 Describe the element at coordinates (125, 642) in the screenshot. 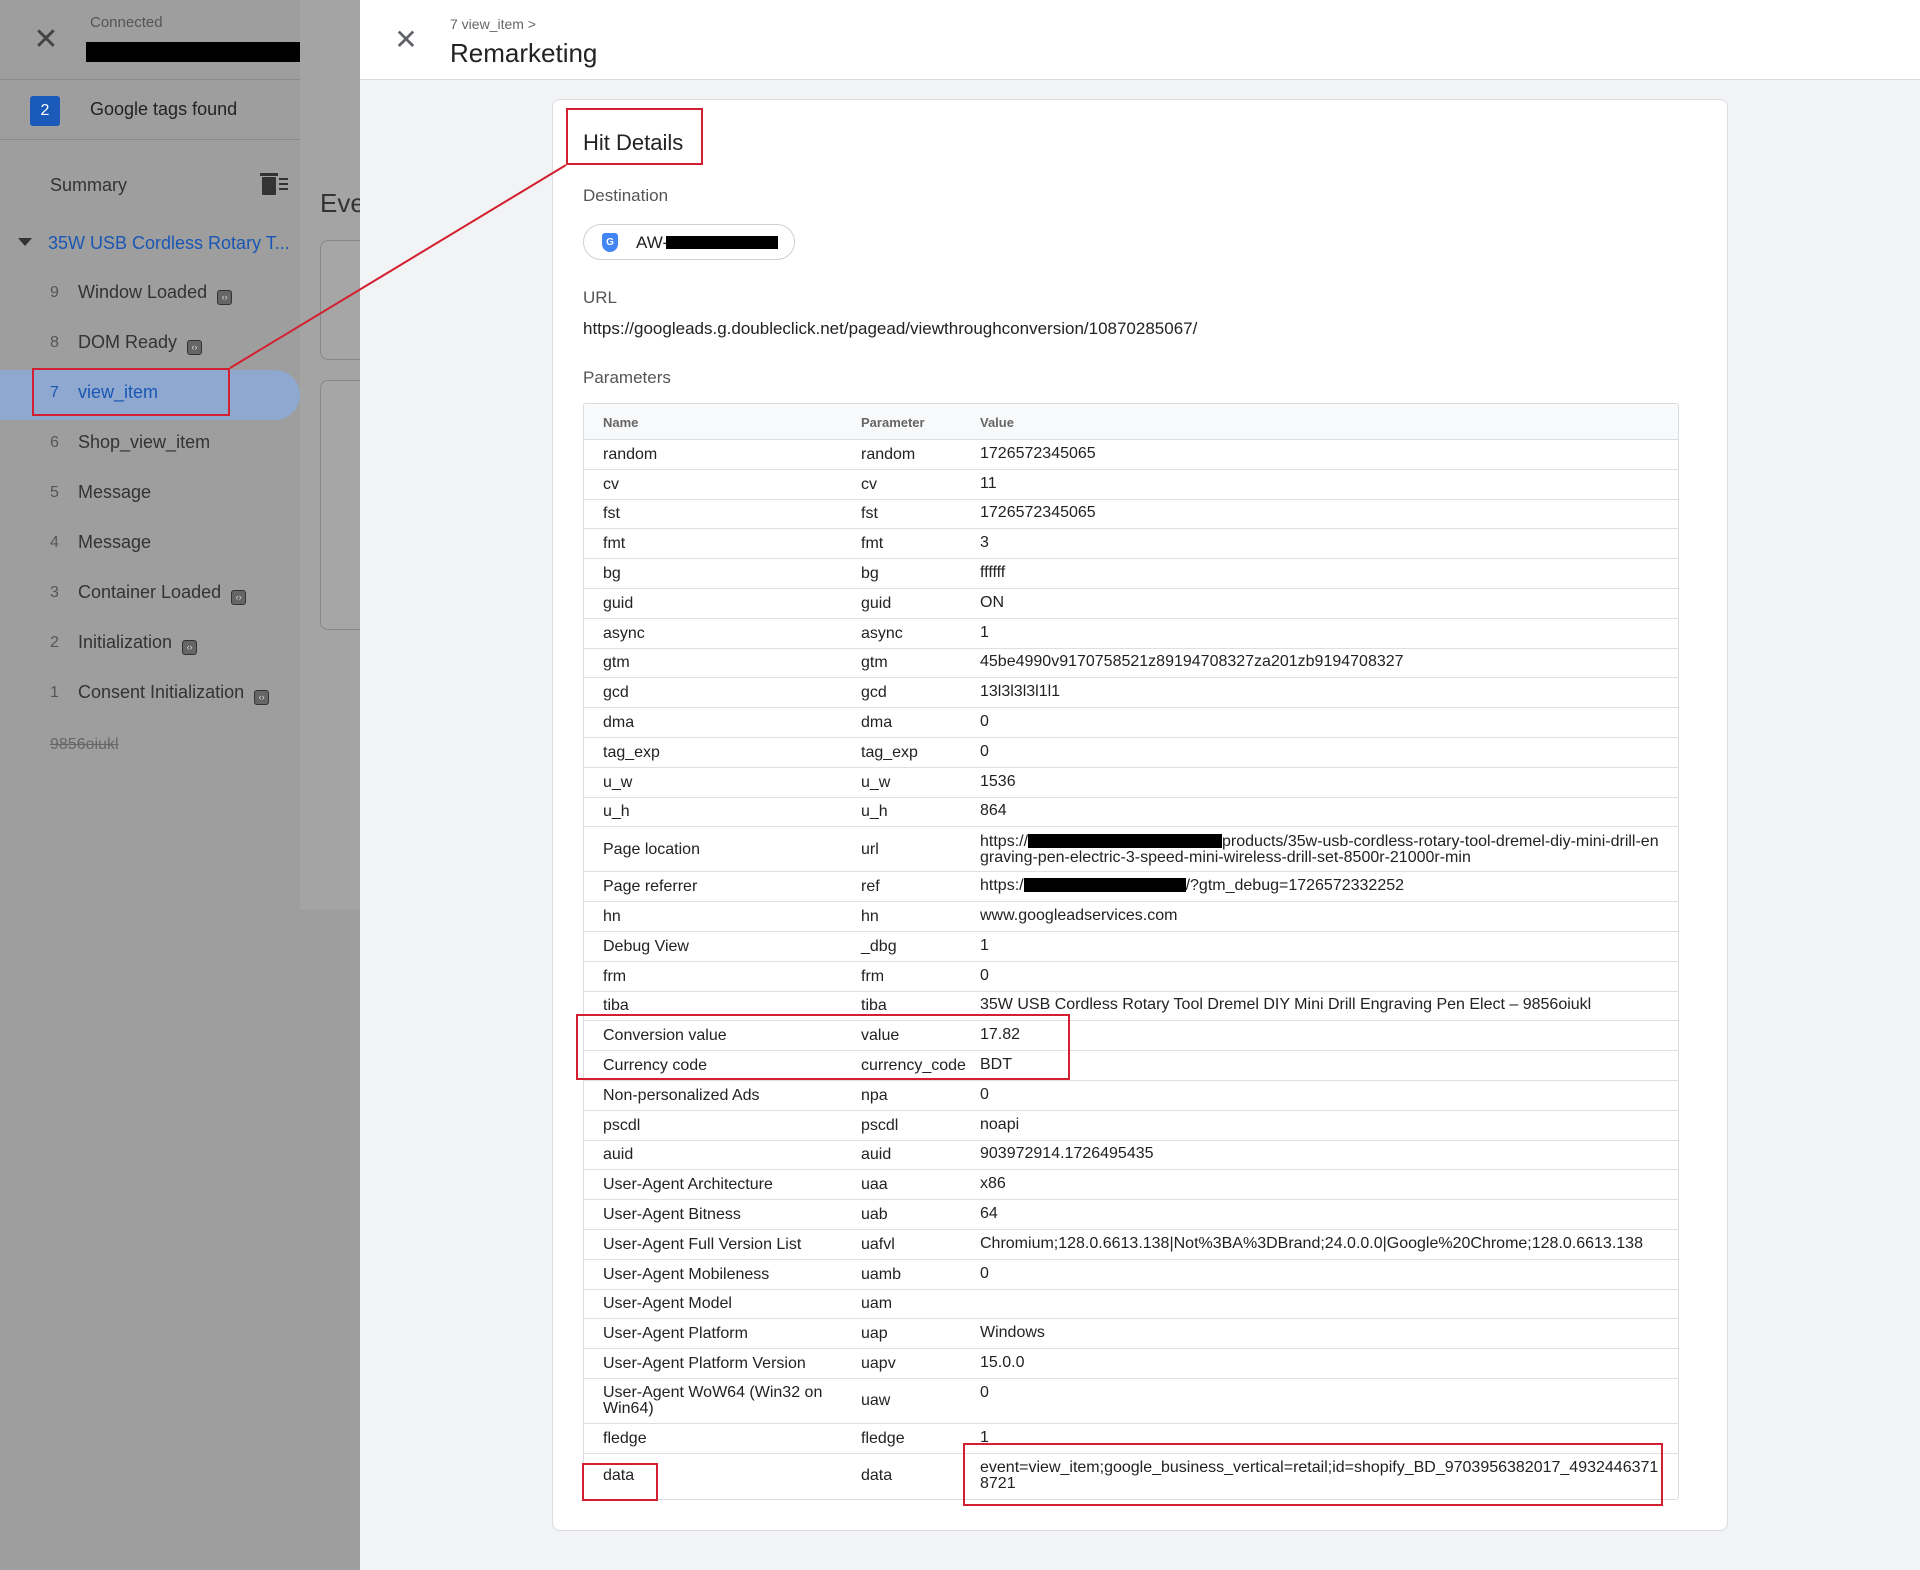

I see `event-label: Initialization` at that location.